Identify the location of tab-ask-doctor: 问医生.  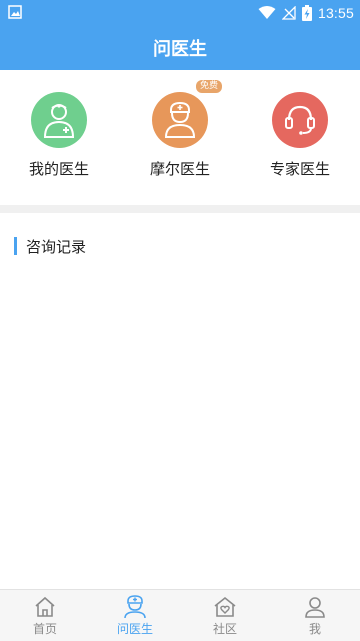
(135, 615).